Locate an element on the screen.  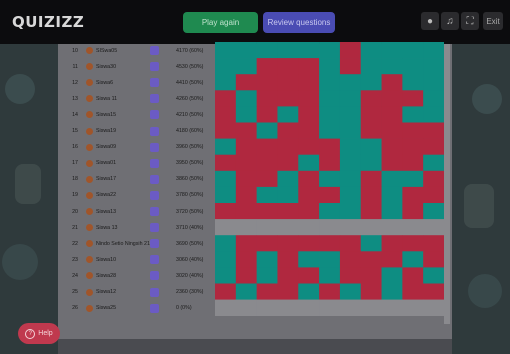
help-button: ? Help is located at coordinates (39, 333).